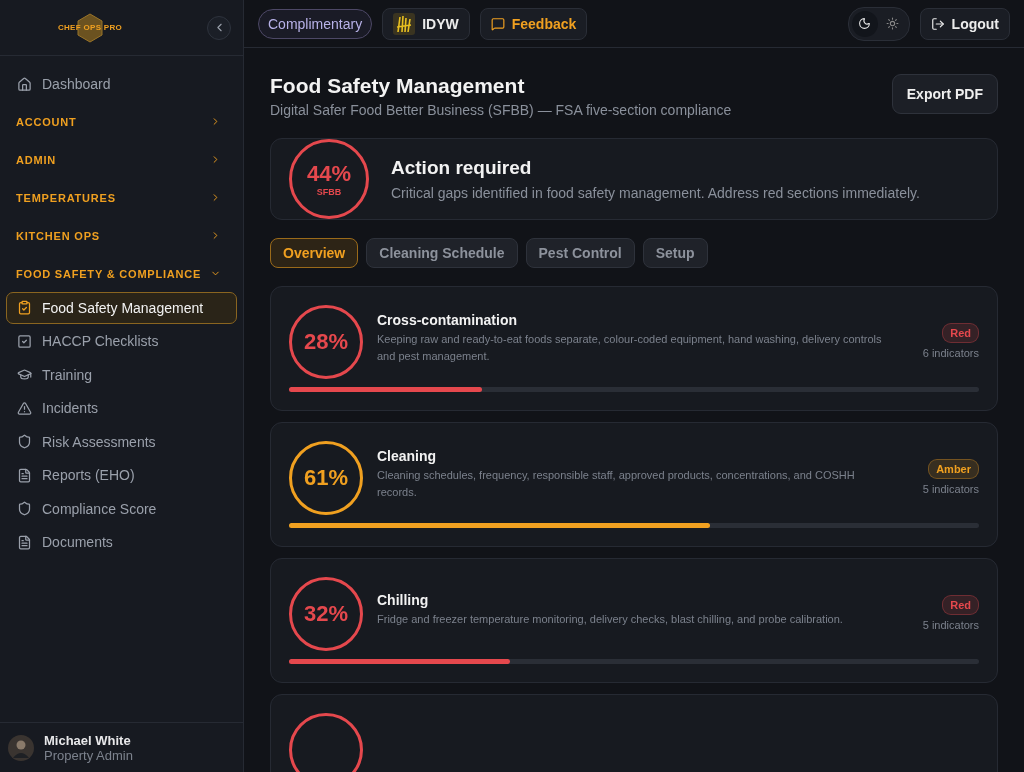 The image size is (1024, 772). What do you see at coordinates (893, 23) in the screenshot?
I see `sun-icon` at bounding box center [893, 23].